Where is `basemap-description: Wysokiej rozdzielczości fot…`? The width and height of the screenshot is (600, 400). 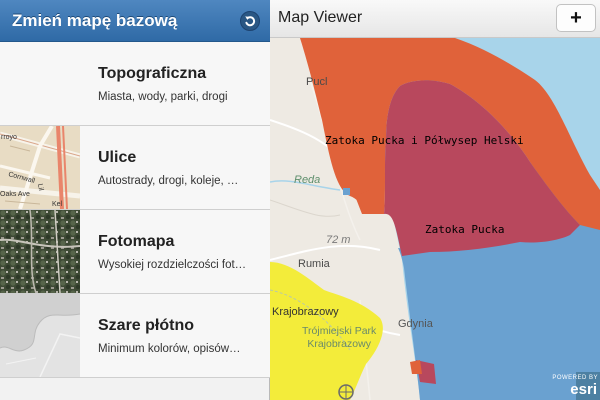
basemap-description: Wysokiej rozdzielczości fot… is located at coordinates (172, 265).